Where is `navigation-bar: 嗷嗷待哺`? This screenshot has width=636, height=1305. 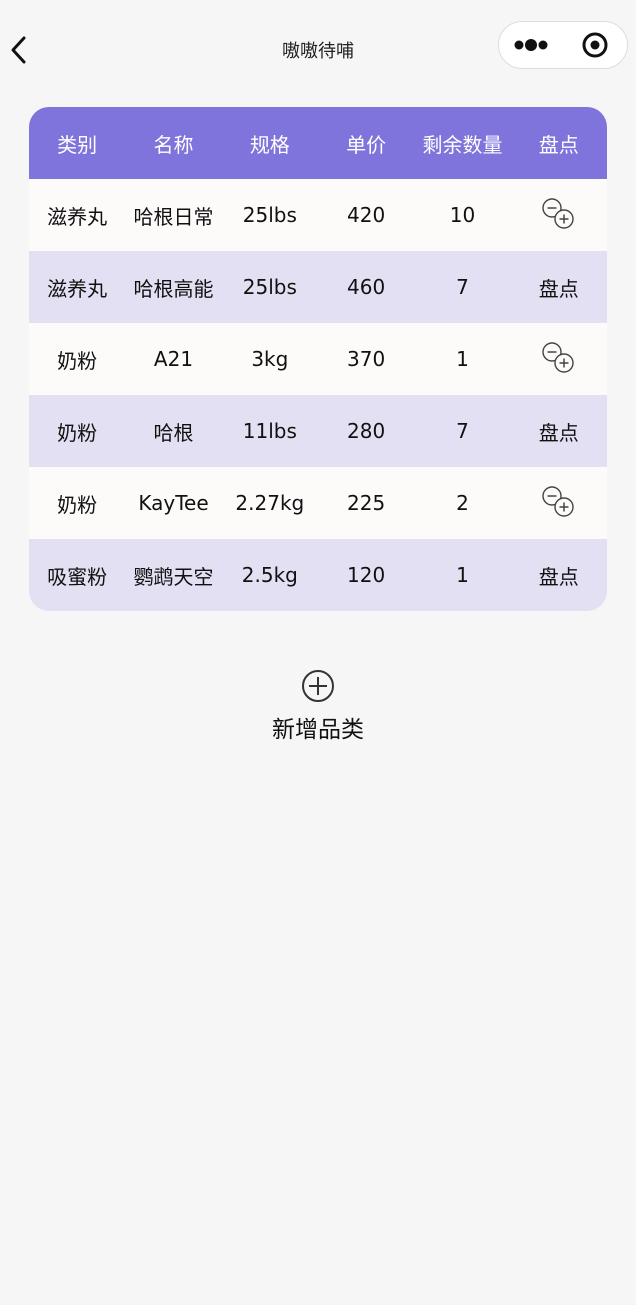
navigation-bar: 嗷嗷待哺 is located at coordinates (318, 49).